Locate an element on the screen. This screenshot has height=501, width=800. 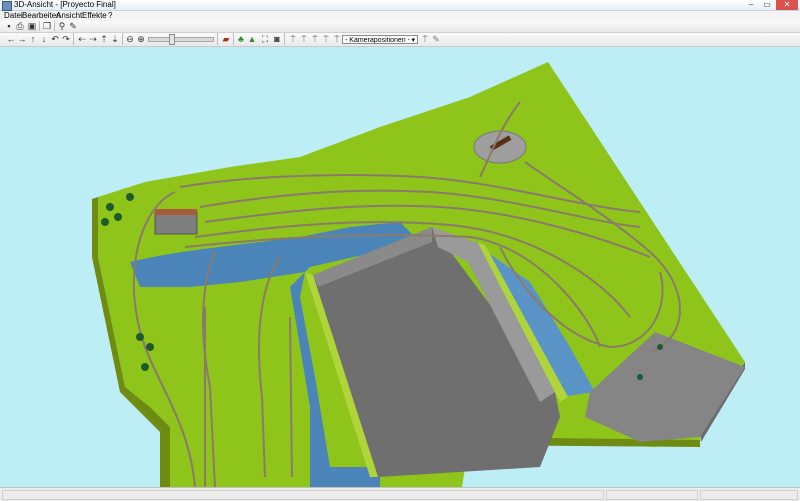
menu-bearbeiten: Bearbeiten is located at coordinates (41, 16).